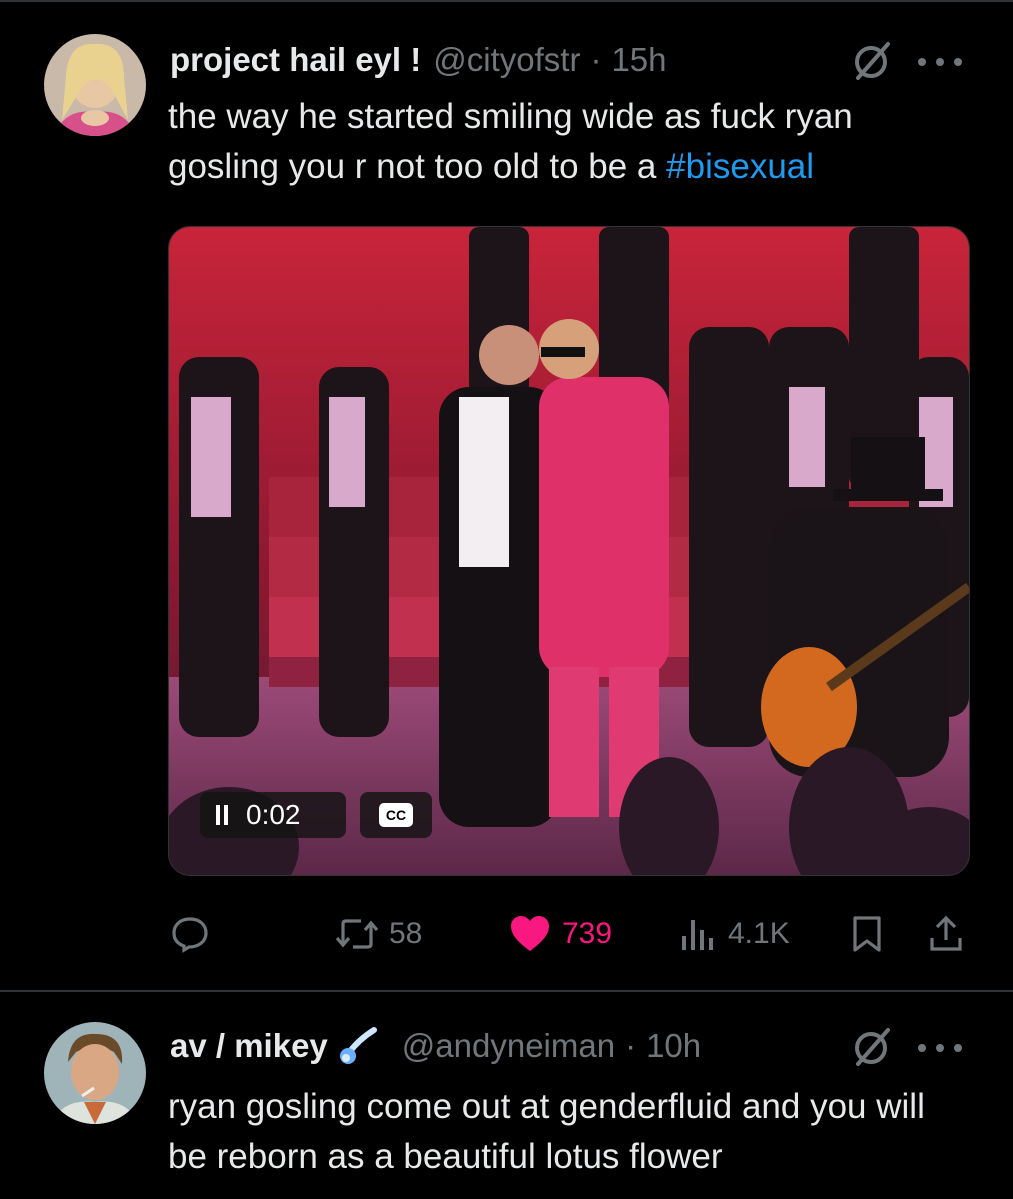  I want to click on share-button, so click(946, 934).